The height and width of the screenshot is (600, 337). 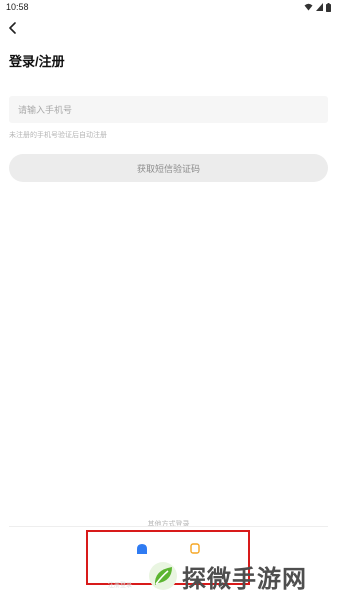 I want to click on faint-footer-text: 注册登录, so click(x=120, y=586).